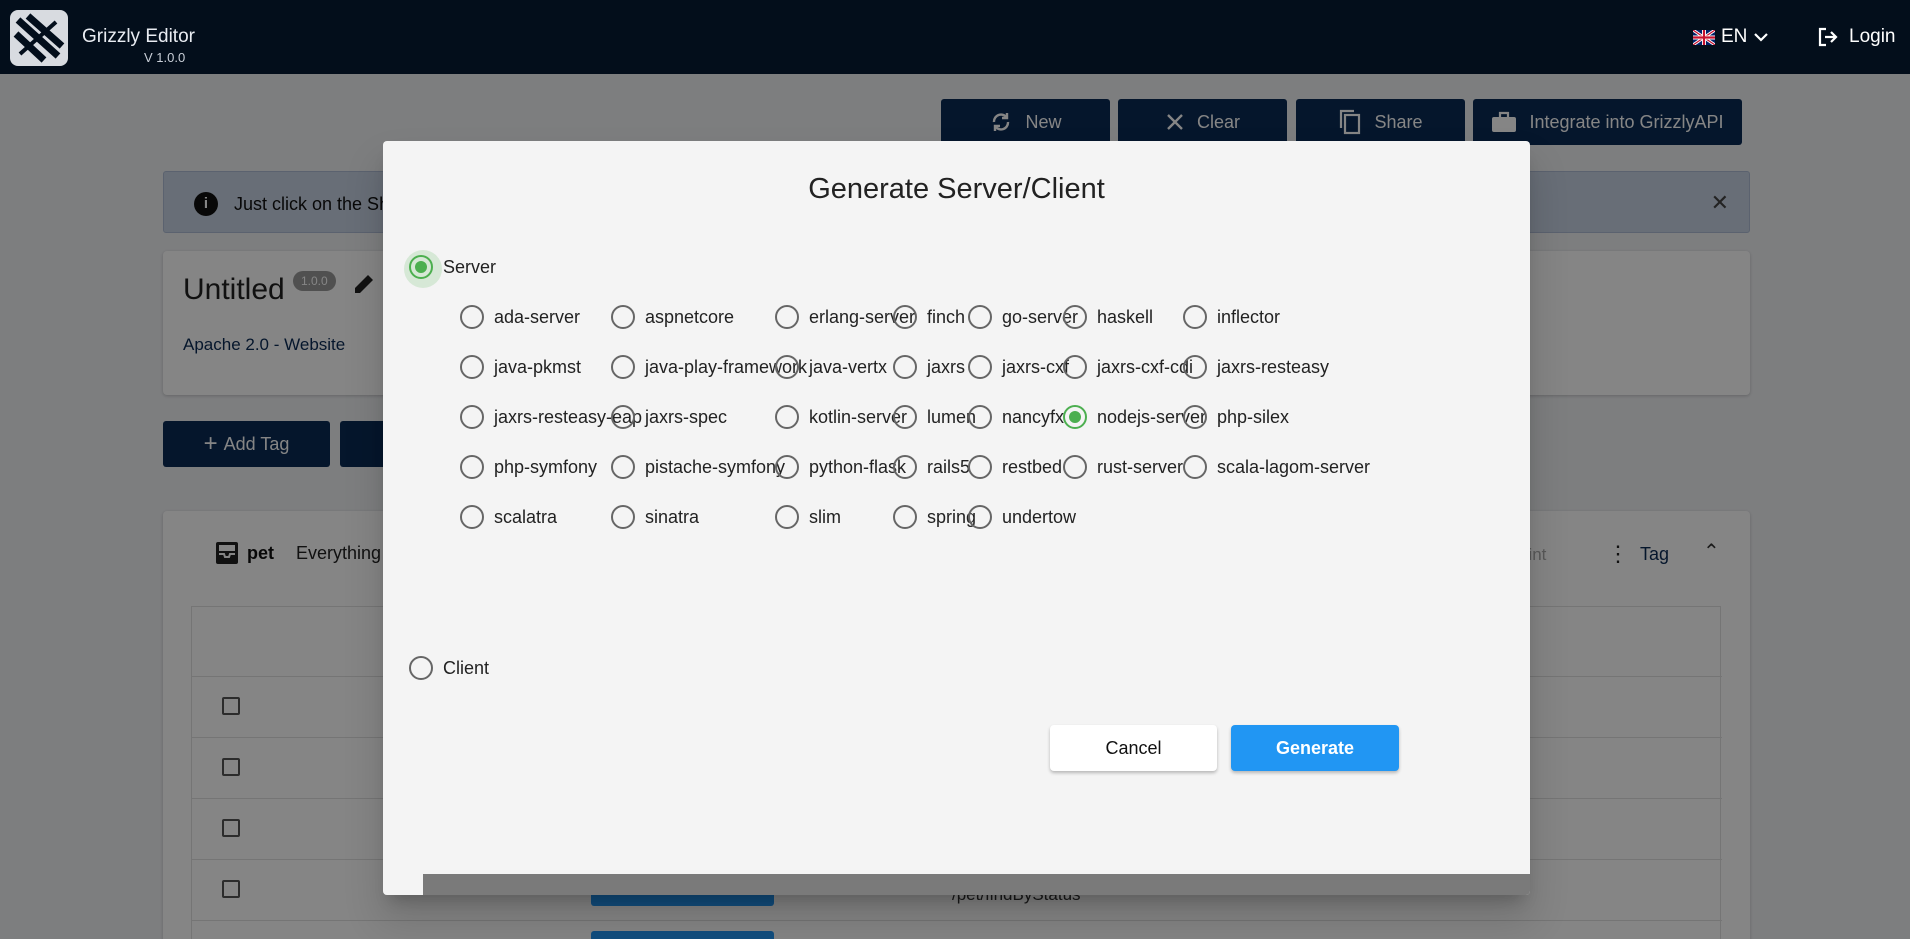  Describe the element at coordinates (934, 417) in the screenshot. I see `server-option-lumen: lumen` at that location.